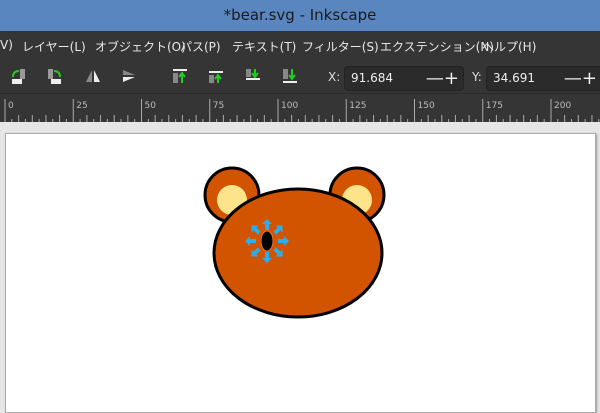  What do you see at coordinates (264, 46) in the screenshot?
I see `menu-text: テキスト(T)` at bounding box center [264, 46].